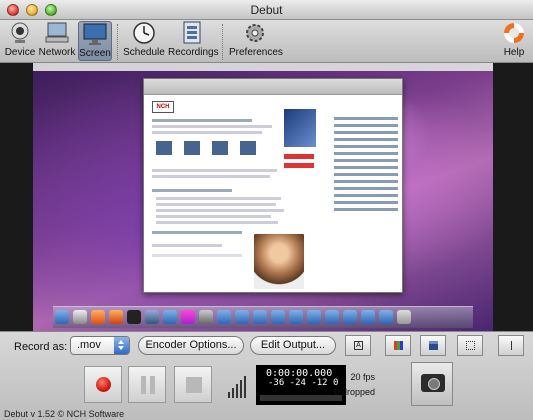 The height and width of the screenshot is (420, 533). I want to click on pause-icon, so click(148, 385).